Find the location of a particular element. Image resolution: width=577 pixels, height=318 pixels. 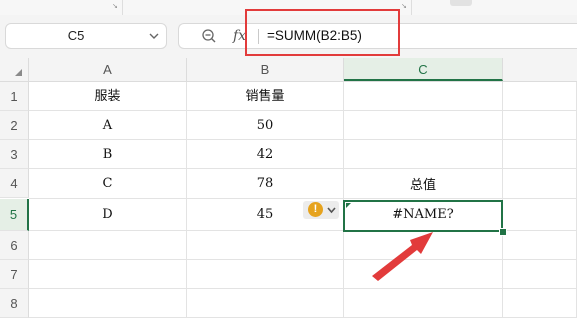

ribbon-scroll-handle is located at coordinates (461, 3).